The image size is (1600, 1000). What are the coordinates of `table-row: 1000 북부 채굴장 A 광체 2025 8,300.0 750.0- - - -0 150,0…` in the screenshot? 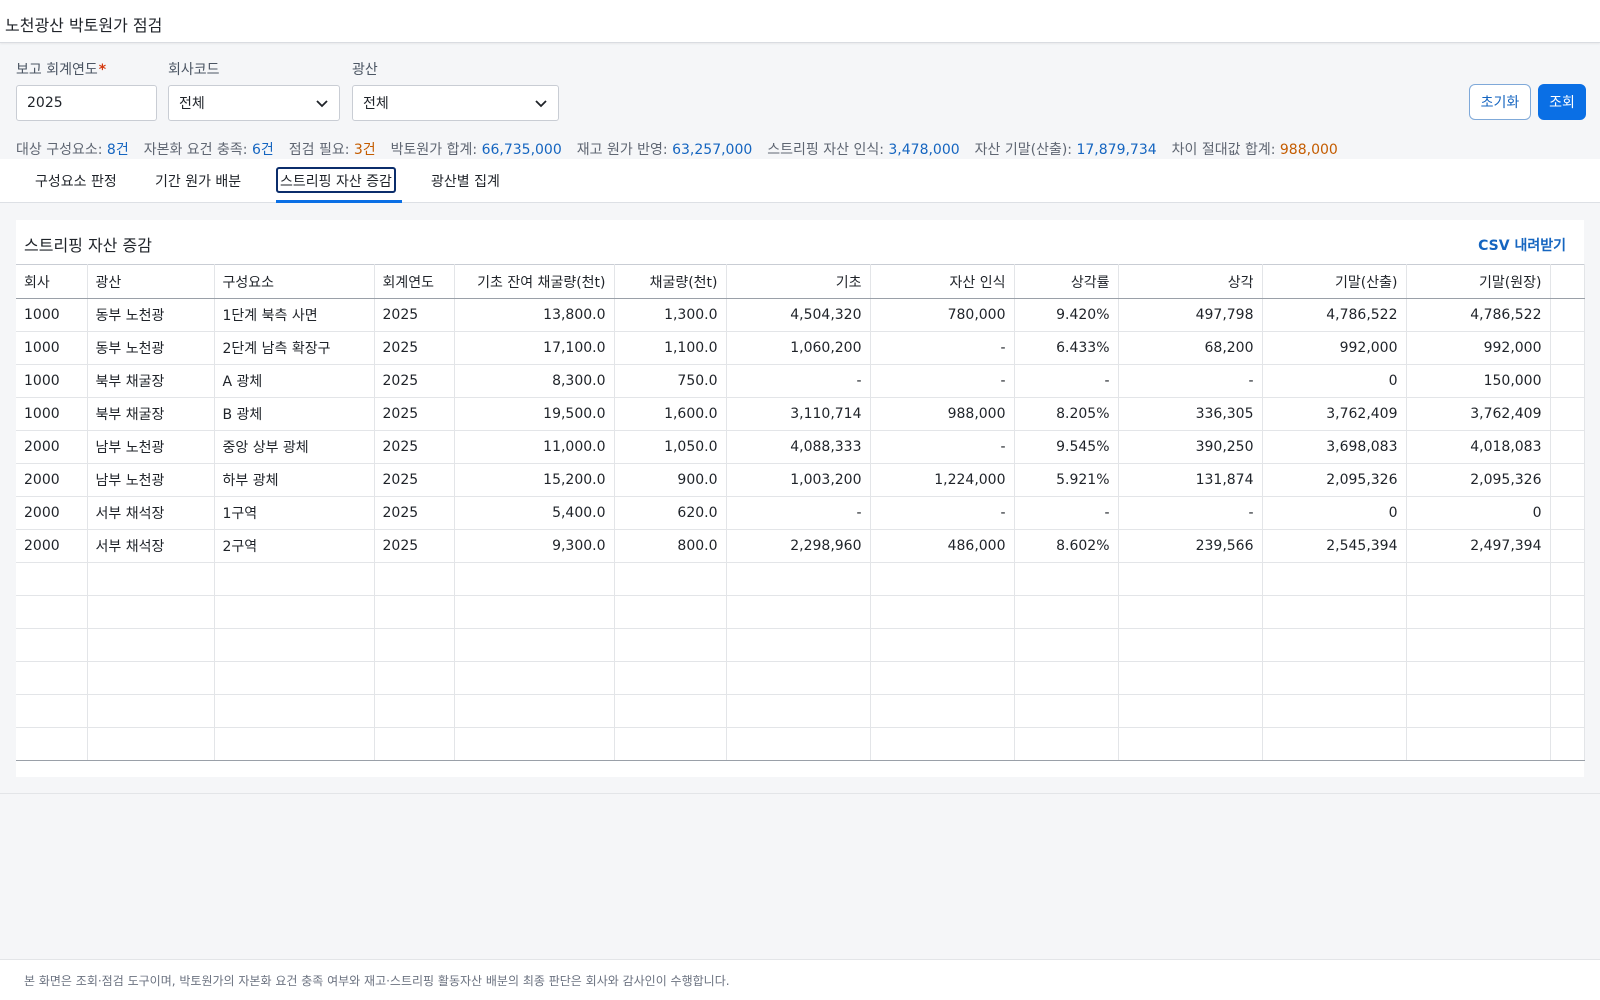 It's located at (800, 381).